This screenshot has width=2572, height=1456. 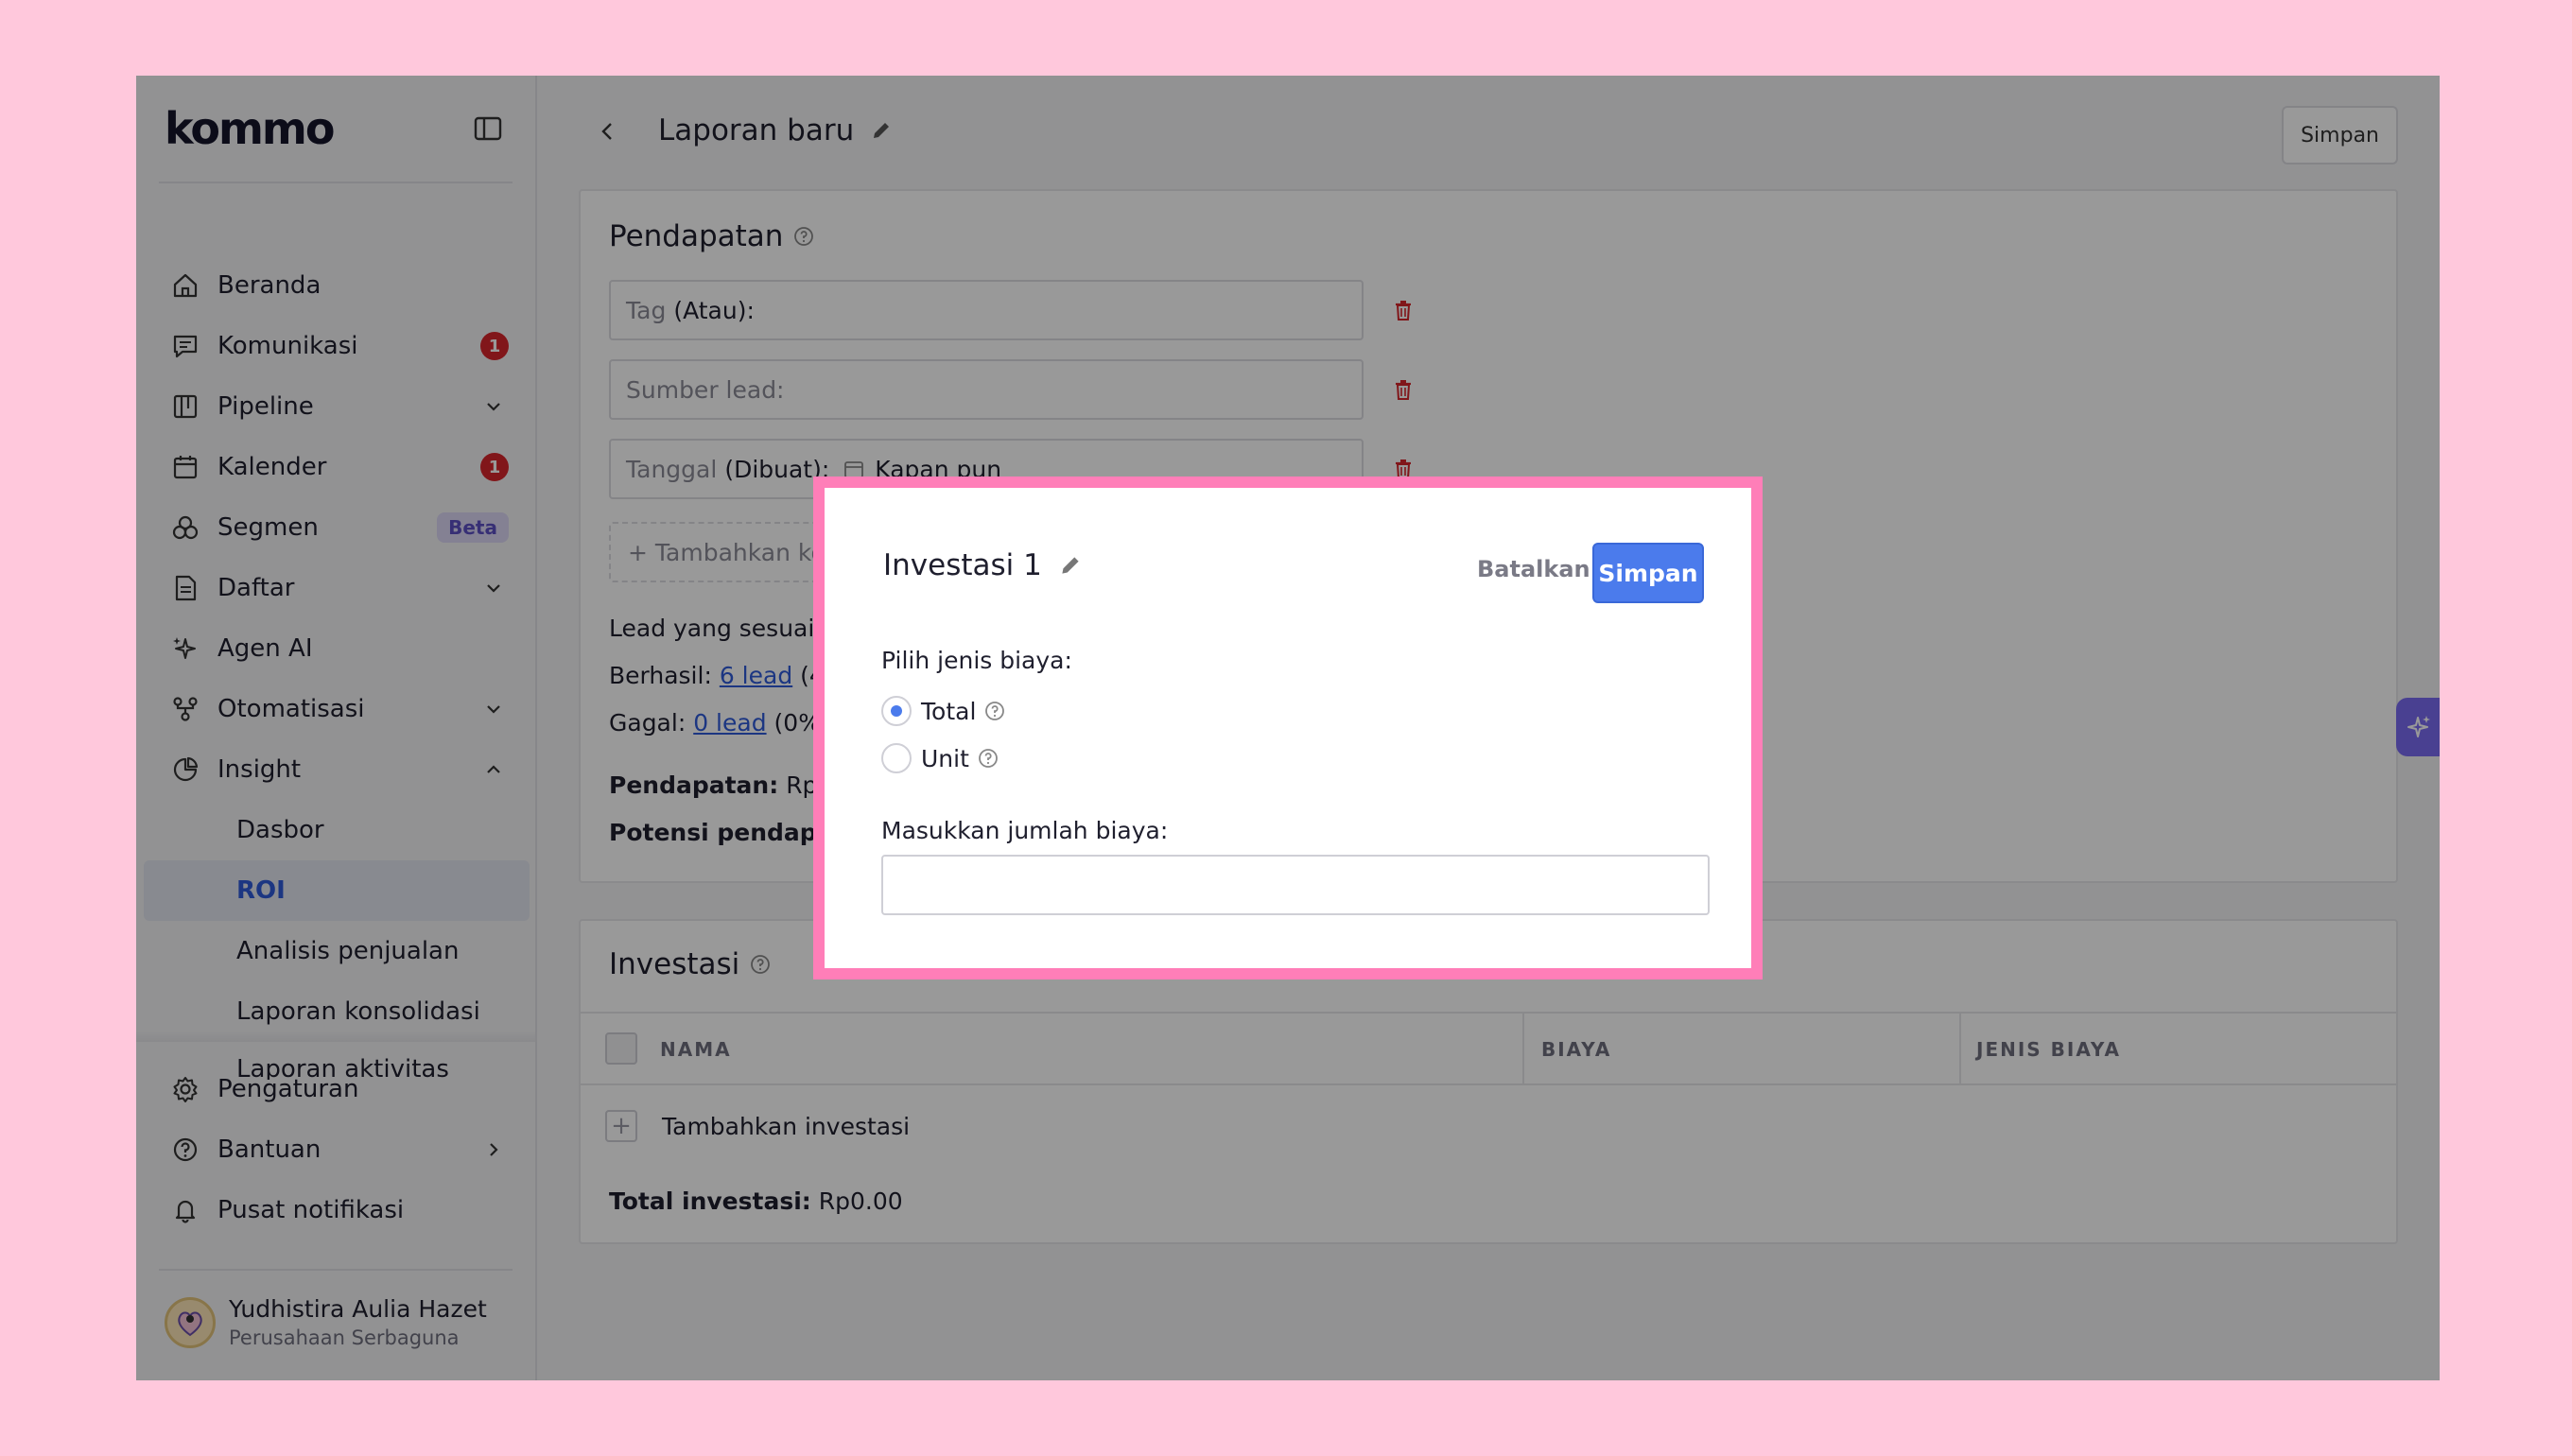 What do you see at coordinates (962, 565) in the screenshot?
I see `modal-title-text: Investasi 1` at bounding box center [962, 565].